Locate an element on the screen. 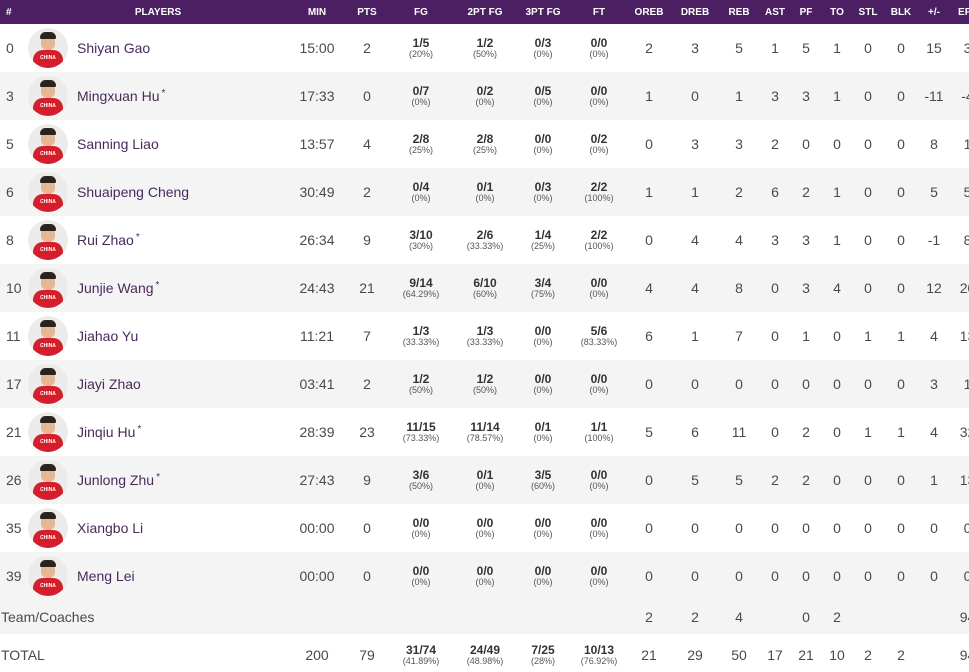  column-header: EFF is located at coordinates (958, 12).